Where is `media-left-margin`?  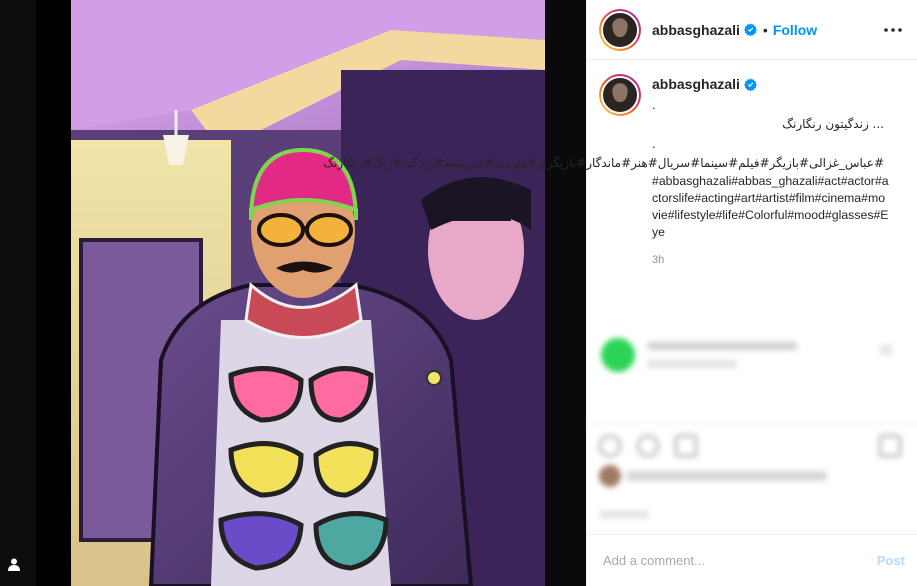 media-left-margin is located at coordinates (18, 293).